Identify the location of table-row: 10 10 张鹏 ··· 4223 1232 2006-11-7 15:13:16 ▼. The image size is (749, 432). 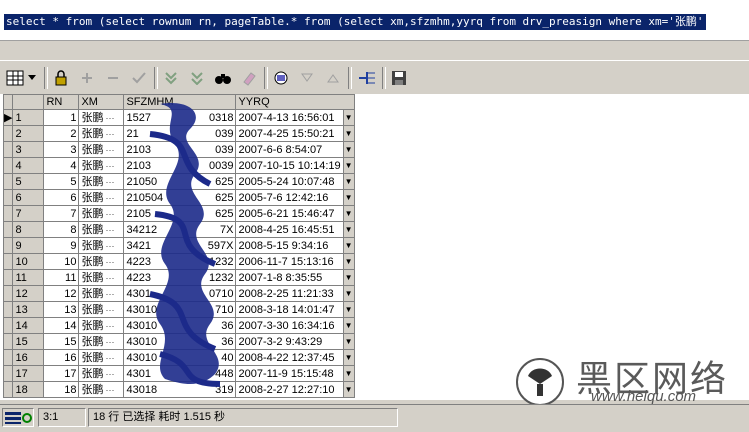
(178, 261).